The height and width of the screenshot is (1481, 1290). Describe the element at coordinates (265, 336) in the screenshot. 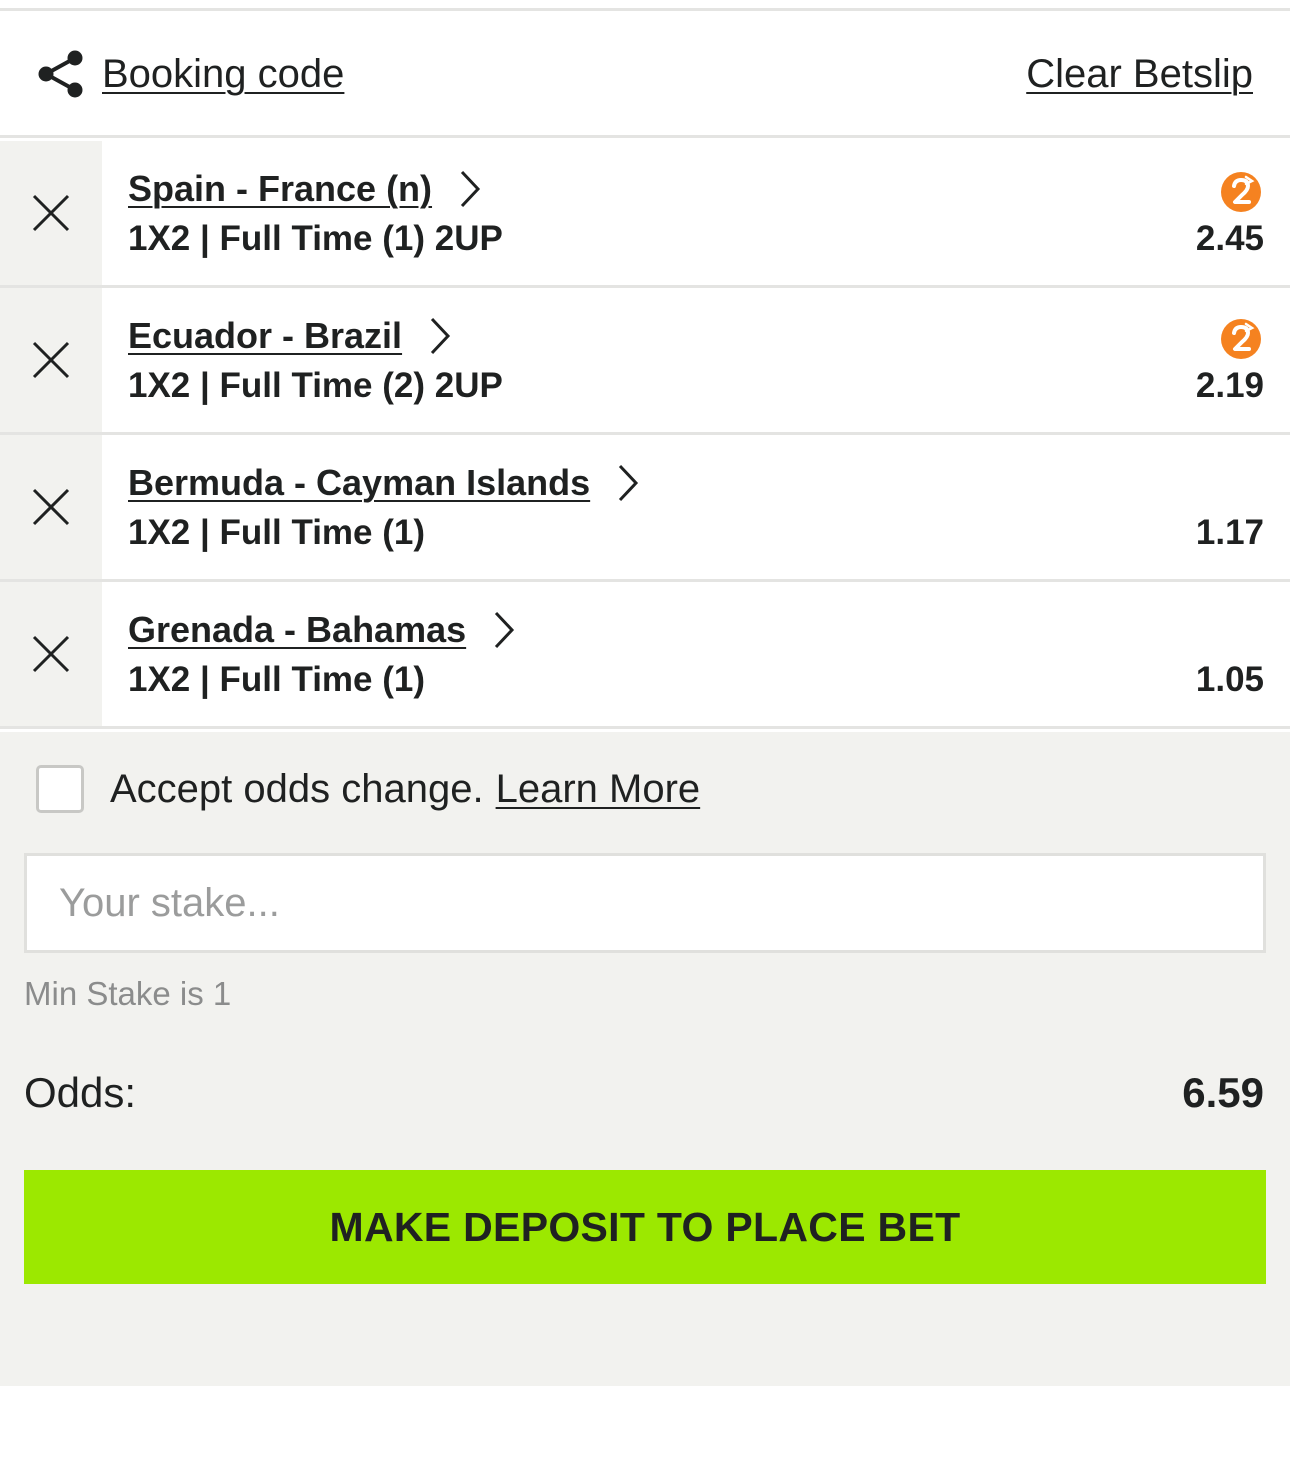

I see `match-name: Ecuador - Brazil` at that location.